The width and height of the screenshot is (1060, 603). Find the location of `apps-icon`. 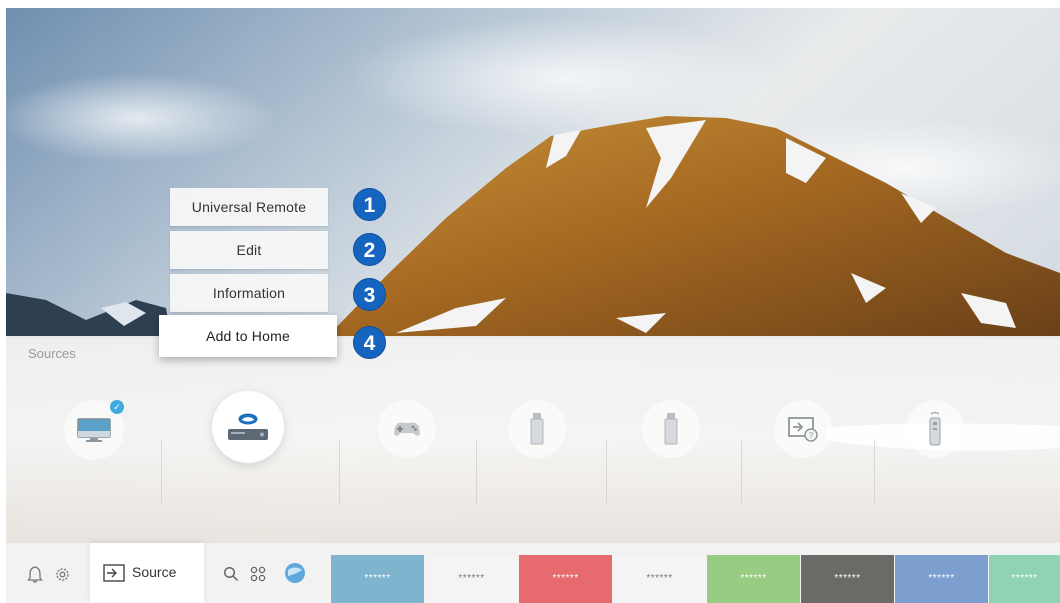

apps-icon is located at coordinates (258, 574).